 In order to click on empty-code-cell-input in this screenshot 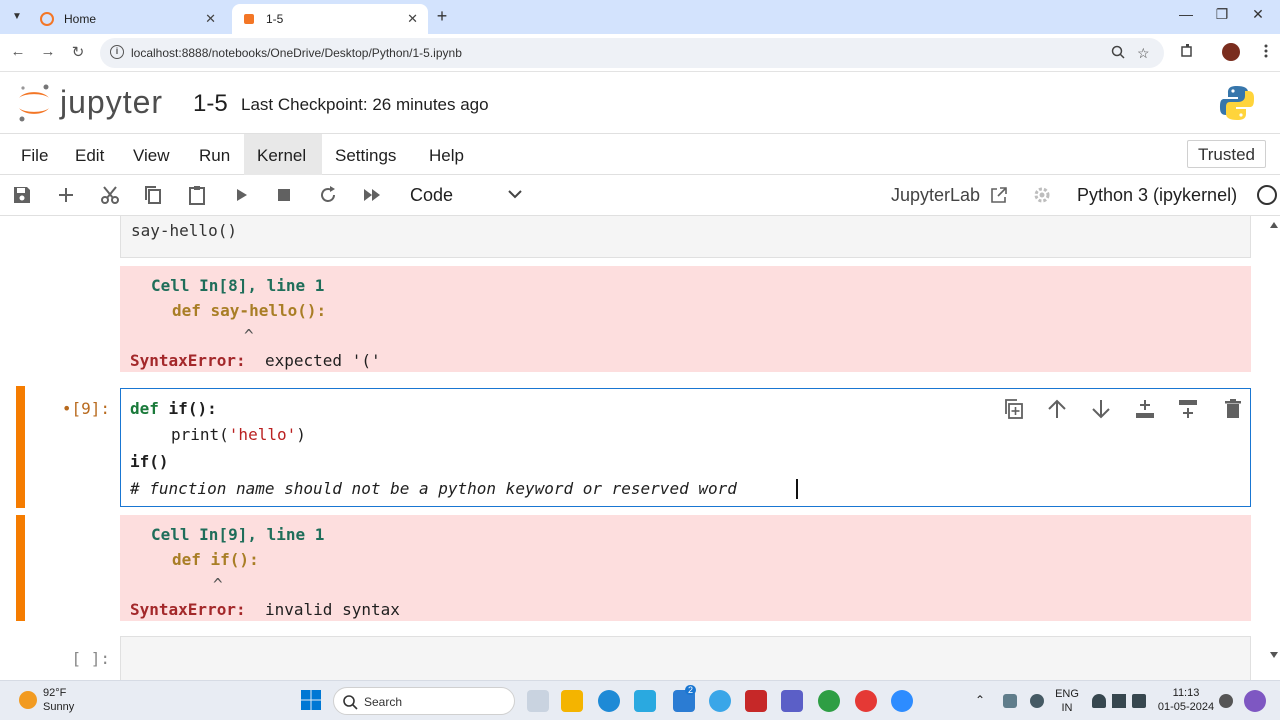, I will do `click(685, 658)`.